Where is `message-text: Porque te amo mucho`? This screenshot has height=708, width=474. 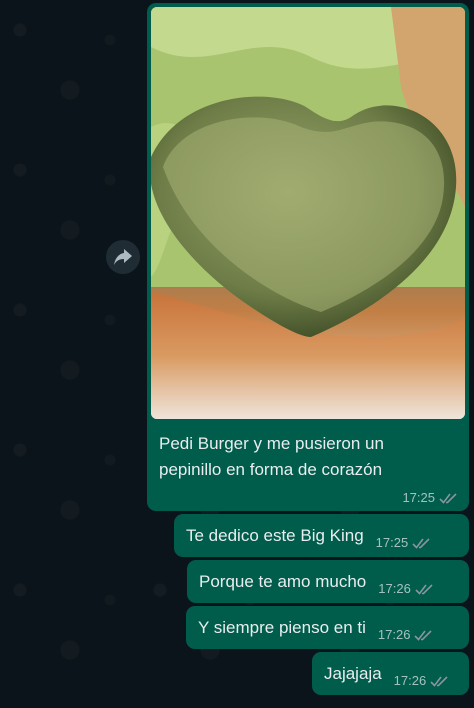
message-text: Porque te amo mucho is located at coordinates (283, 581).